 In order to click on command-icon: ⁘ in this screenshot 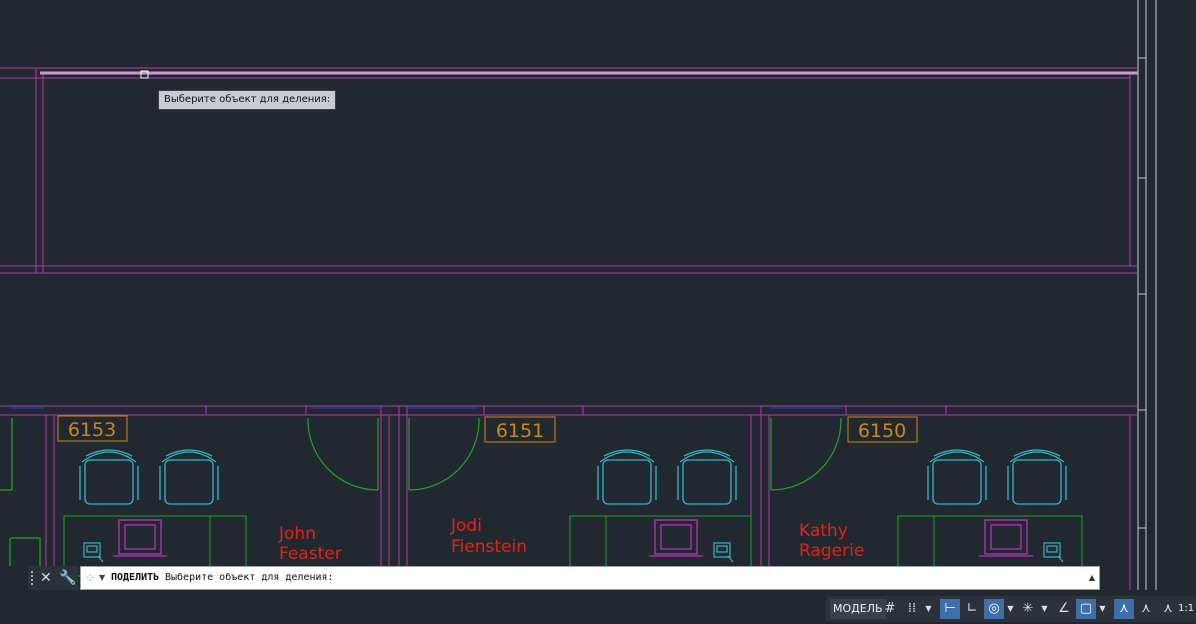, I will do `click(90, 578)`.